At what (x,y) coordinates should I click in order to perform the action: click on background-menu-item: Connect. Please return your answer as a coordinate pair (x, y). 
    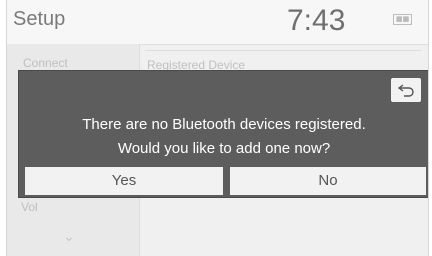
    Looking at the image, I should click on (45, 63).